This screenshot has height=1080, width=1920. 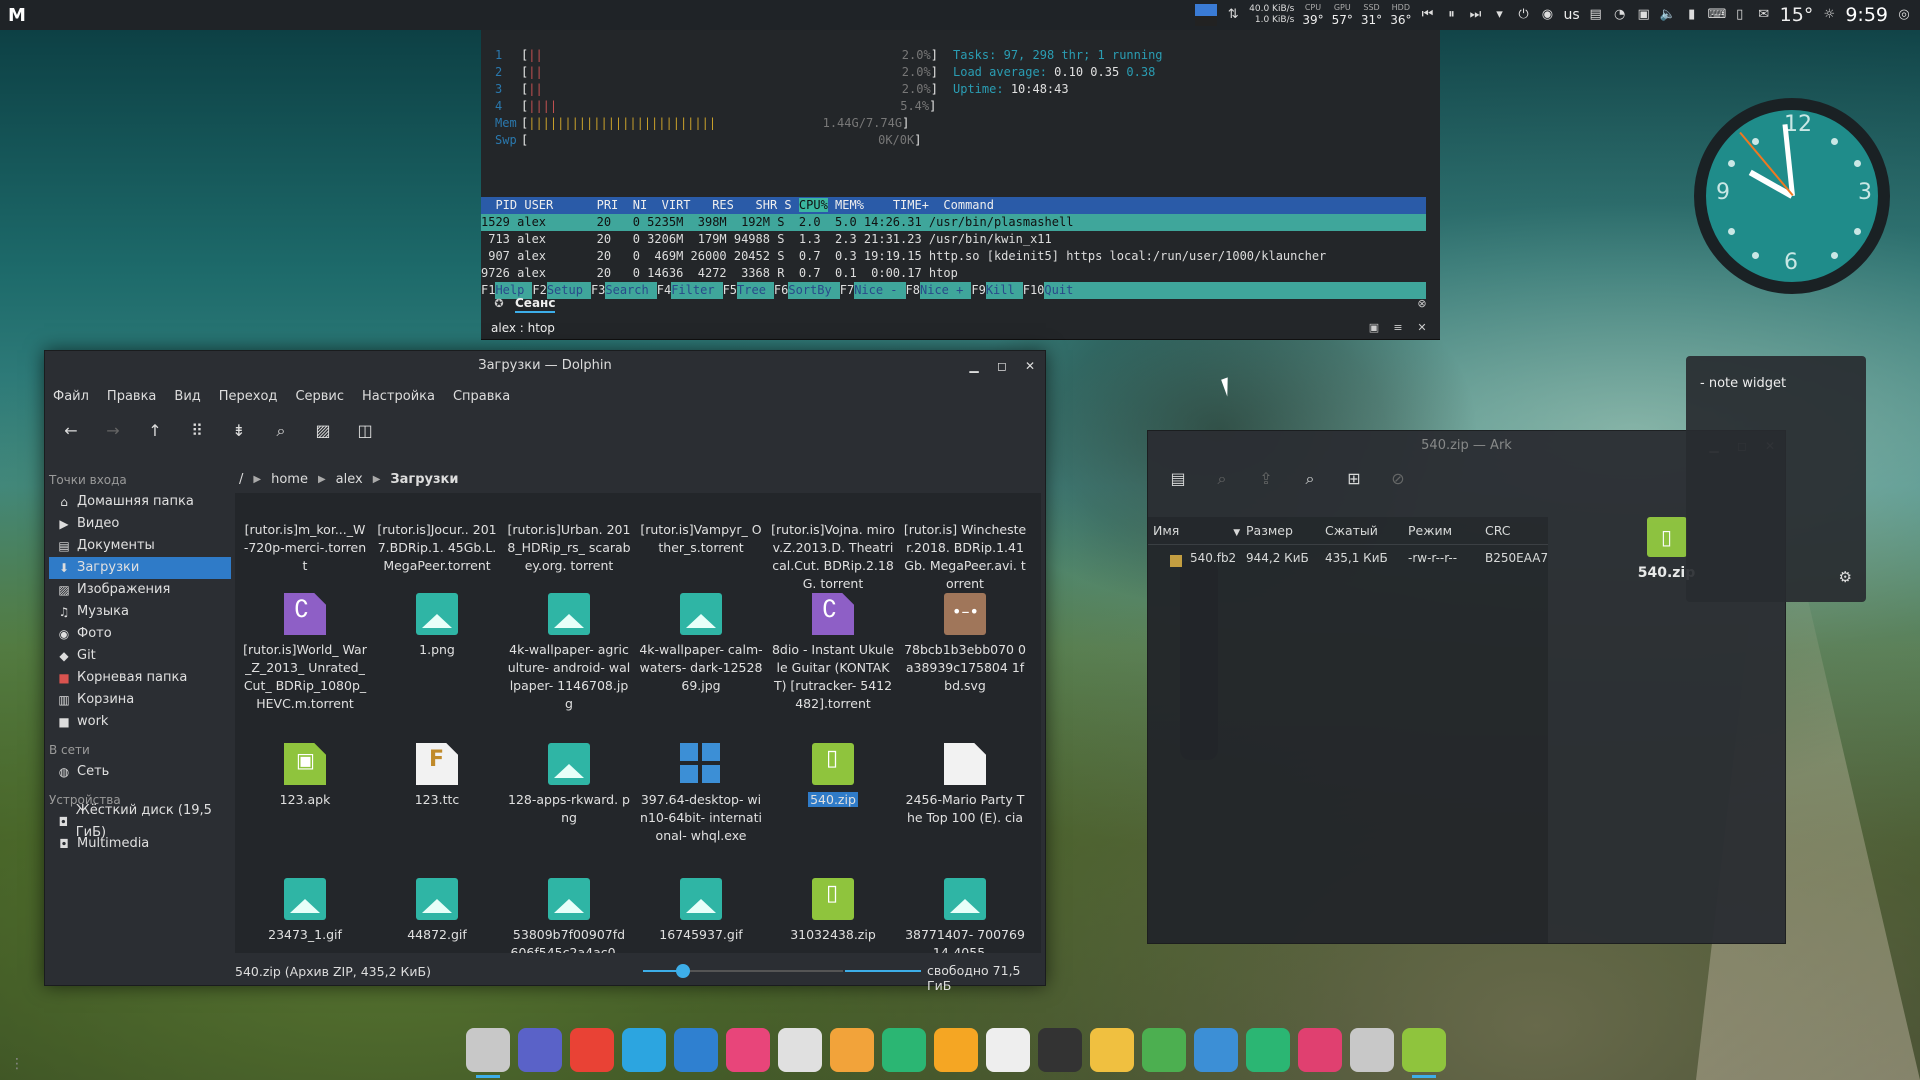 What do you see at coordinates (1499, 15) in the screenshot?
I see `chevron-down-icon: ▾` at bounding box center [1499, 15].